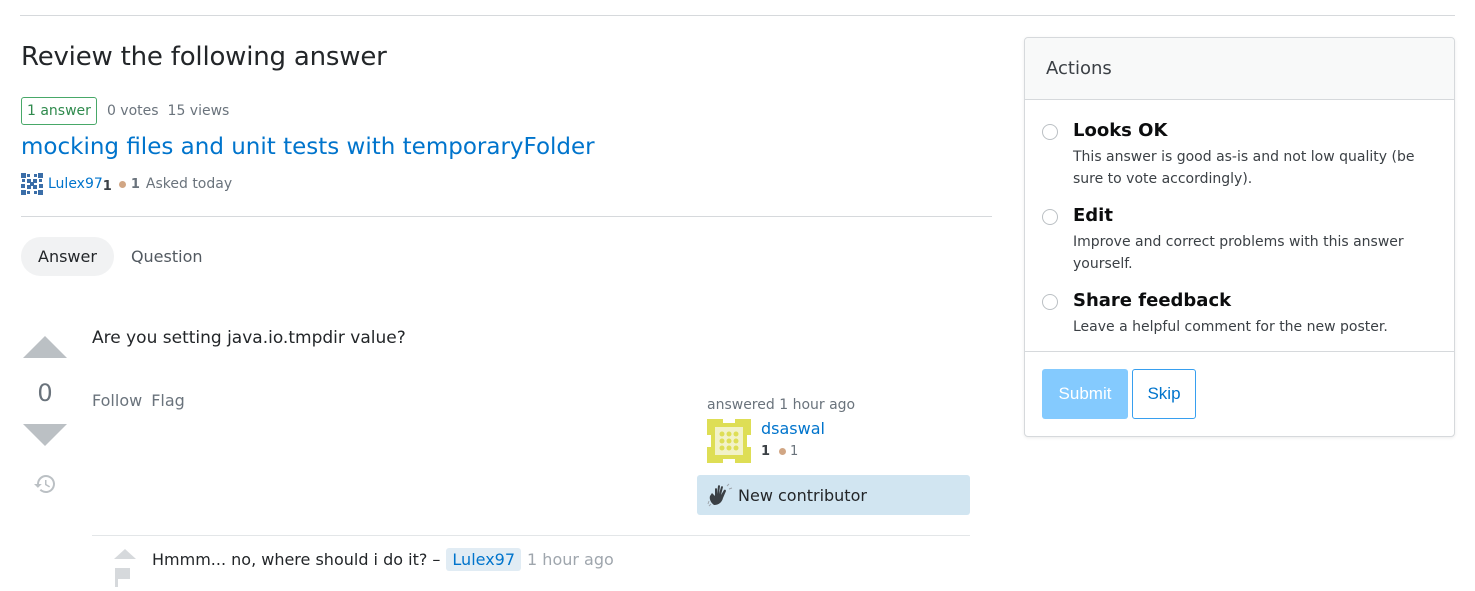 The height and width of the screenshot is (591, 1475). What do you see at coordinates (296, 559) in the screenshot?
I see `comment-copy: Hmmm... no, where should i do it? –` at bounding box center [296, 559].